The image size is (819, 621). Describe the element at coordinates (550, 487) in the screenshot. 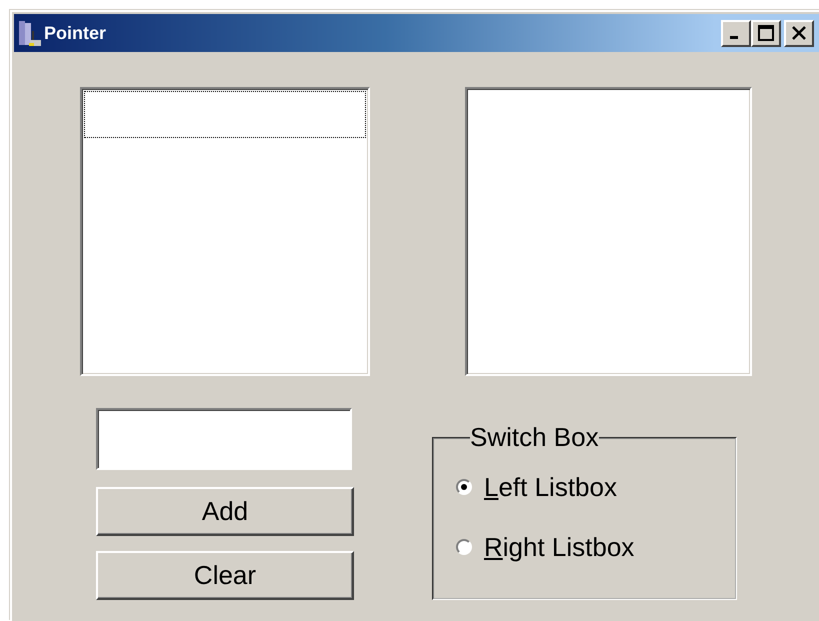

I see `radio-label: Left Listbox` at that location.